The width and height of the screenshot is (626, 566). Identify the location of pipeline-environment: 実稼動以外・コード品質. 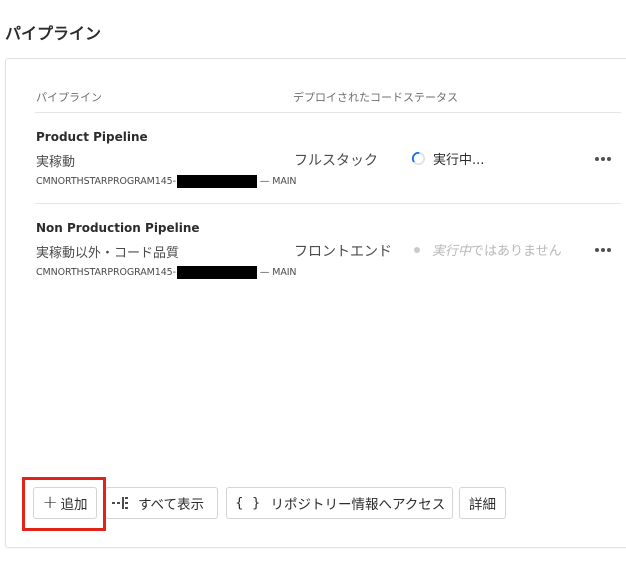
(108, 253).